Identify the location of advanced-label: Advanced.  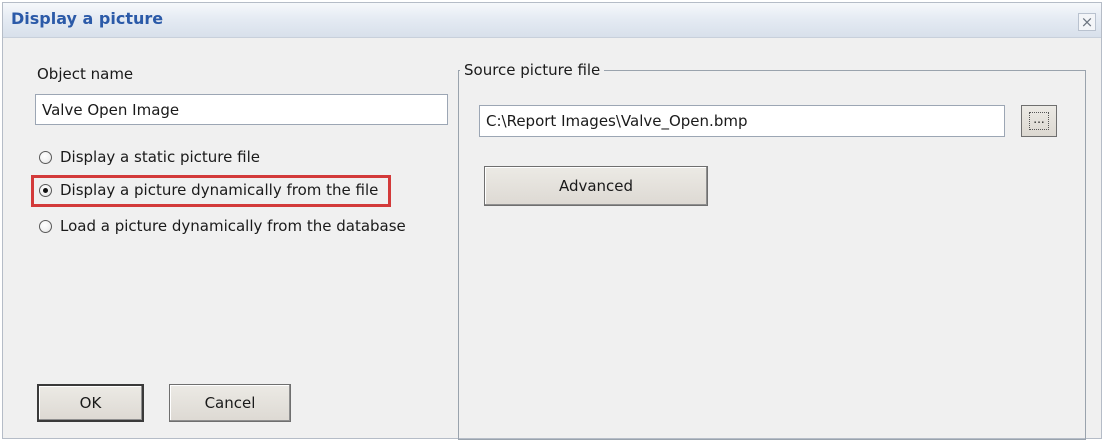
(596, 186).